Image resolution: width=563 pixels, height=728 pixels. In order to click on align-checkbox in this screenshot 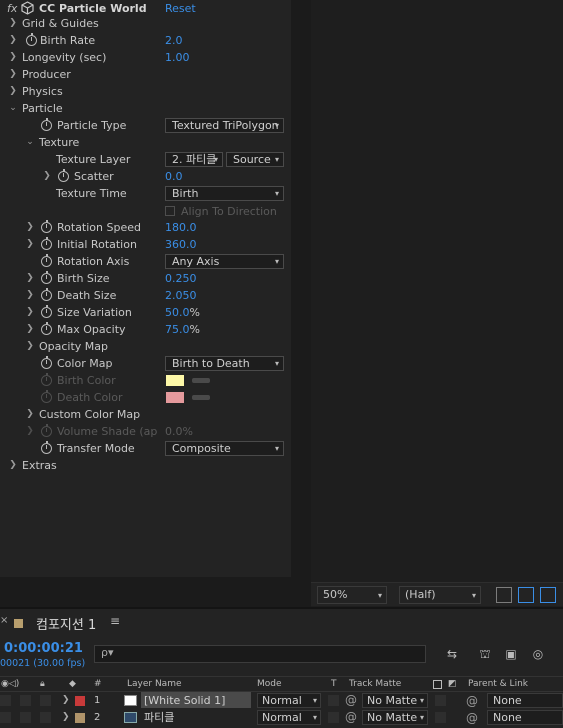, I will do `click(170, 211)`.